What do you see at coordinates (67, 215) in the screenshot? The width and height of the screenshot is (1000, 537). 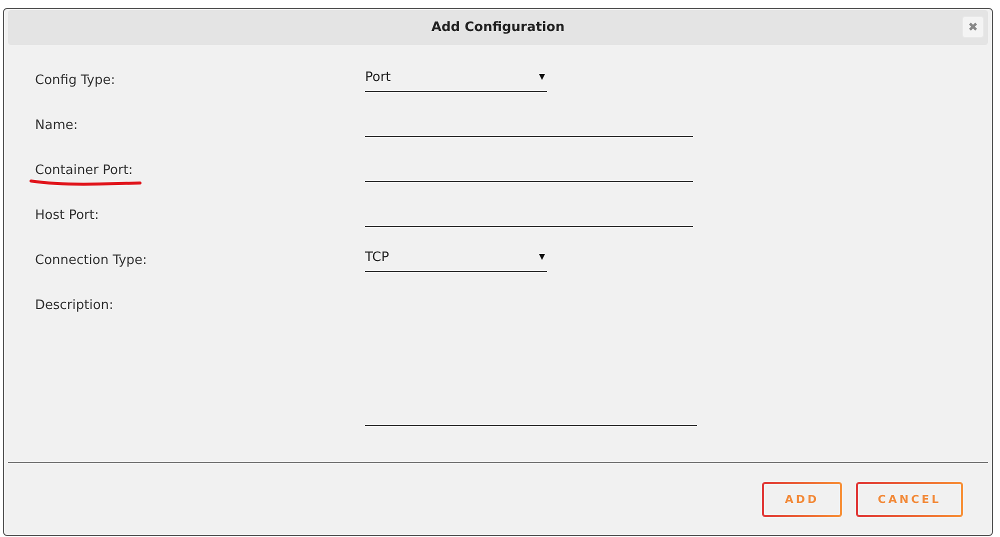 I see `field-label: Host Port:` at bounding box center [67, 215].